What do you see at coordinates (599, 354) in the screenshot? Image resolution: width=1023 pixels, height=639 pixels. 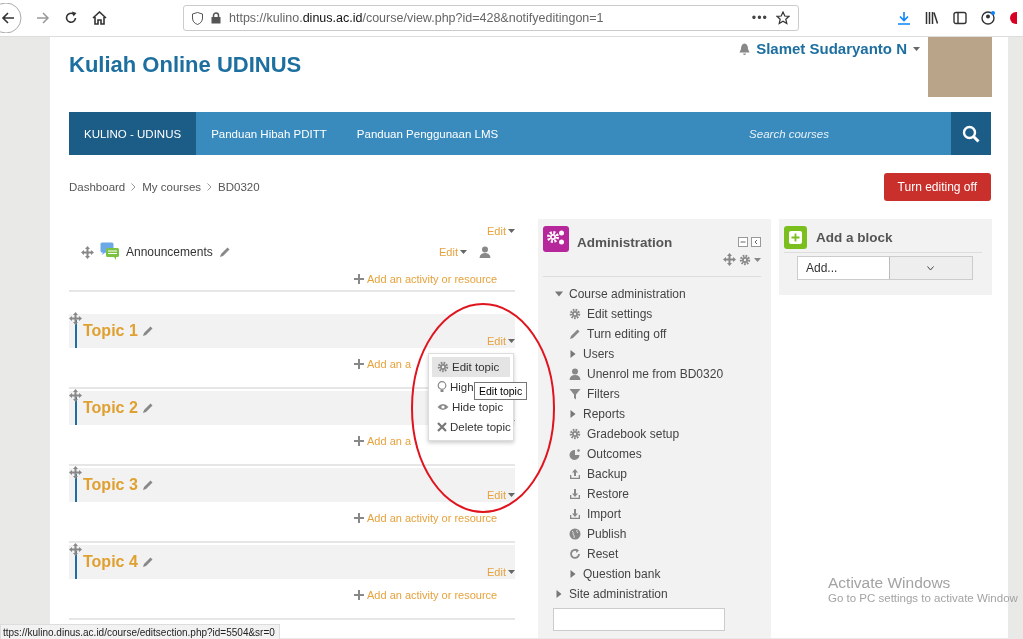 I see `tree-item: Users` at bounding box center [599, 354].